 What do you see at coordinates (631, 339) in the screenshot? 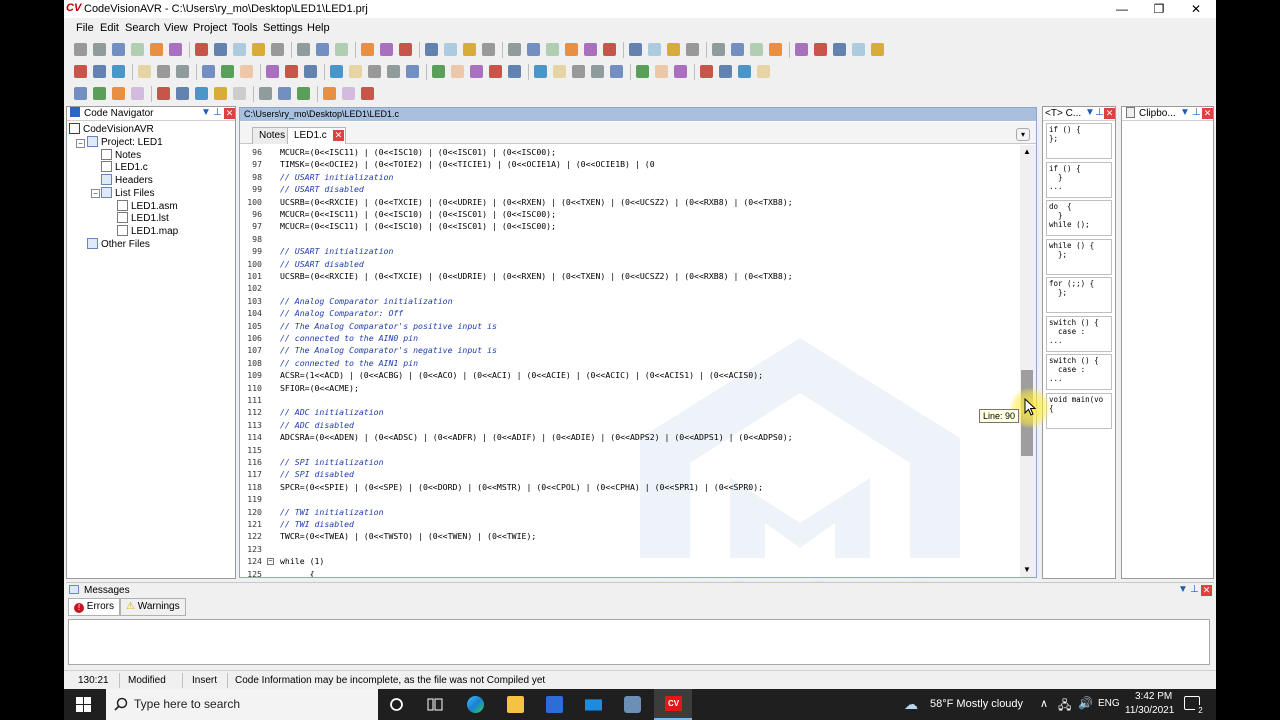
I see `code-line: 106 // connected to the AIN0 pin` at bounding box center [631, 339].